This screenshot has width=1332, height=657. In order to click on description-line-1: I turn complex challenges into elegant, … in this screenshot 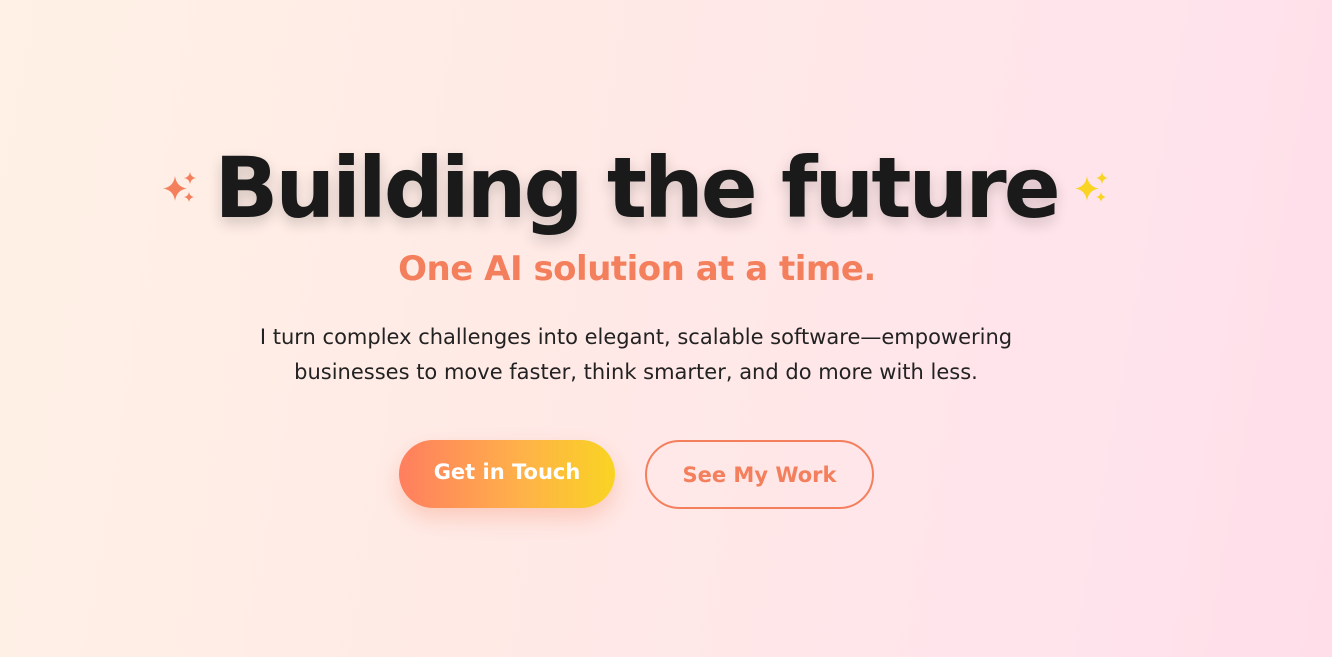, I will do `click(636, 337)`.